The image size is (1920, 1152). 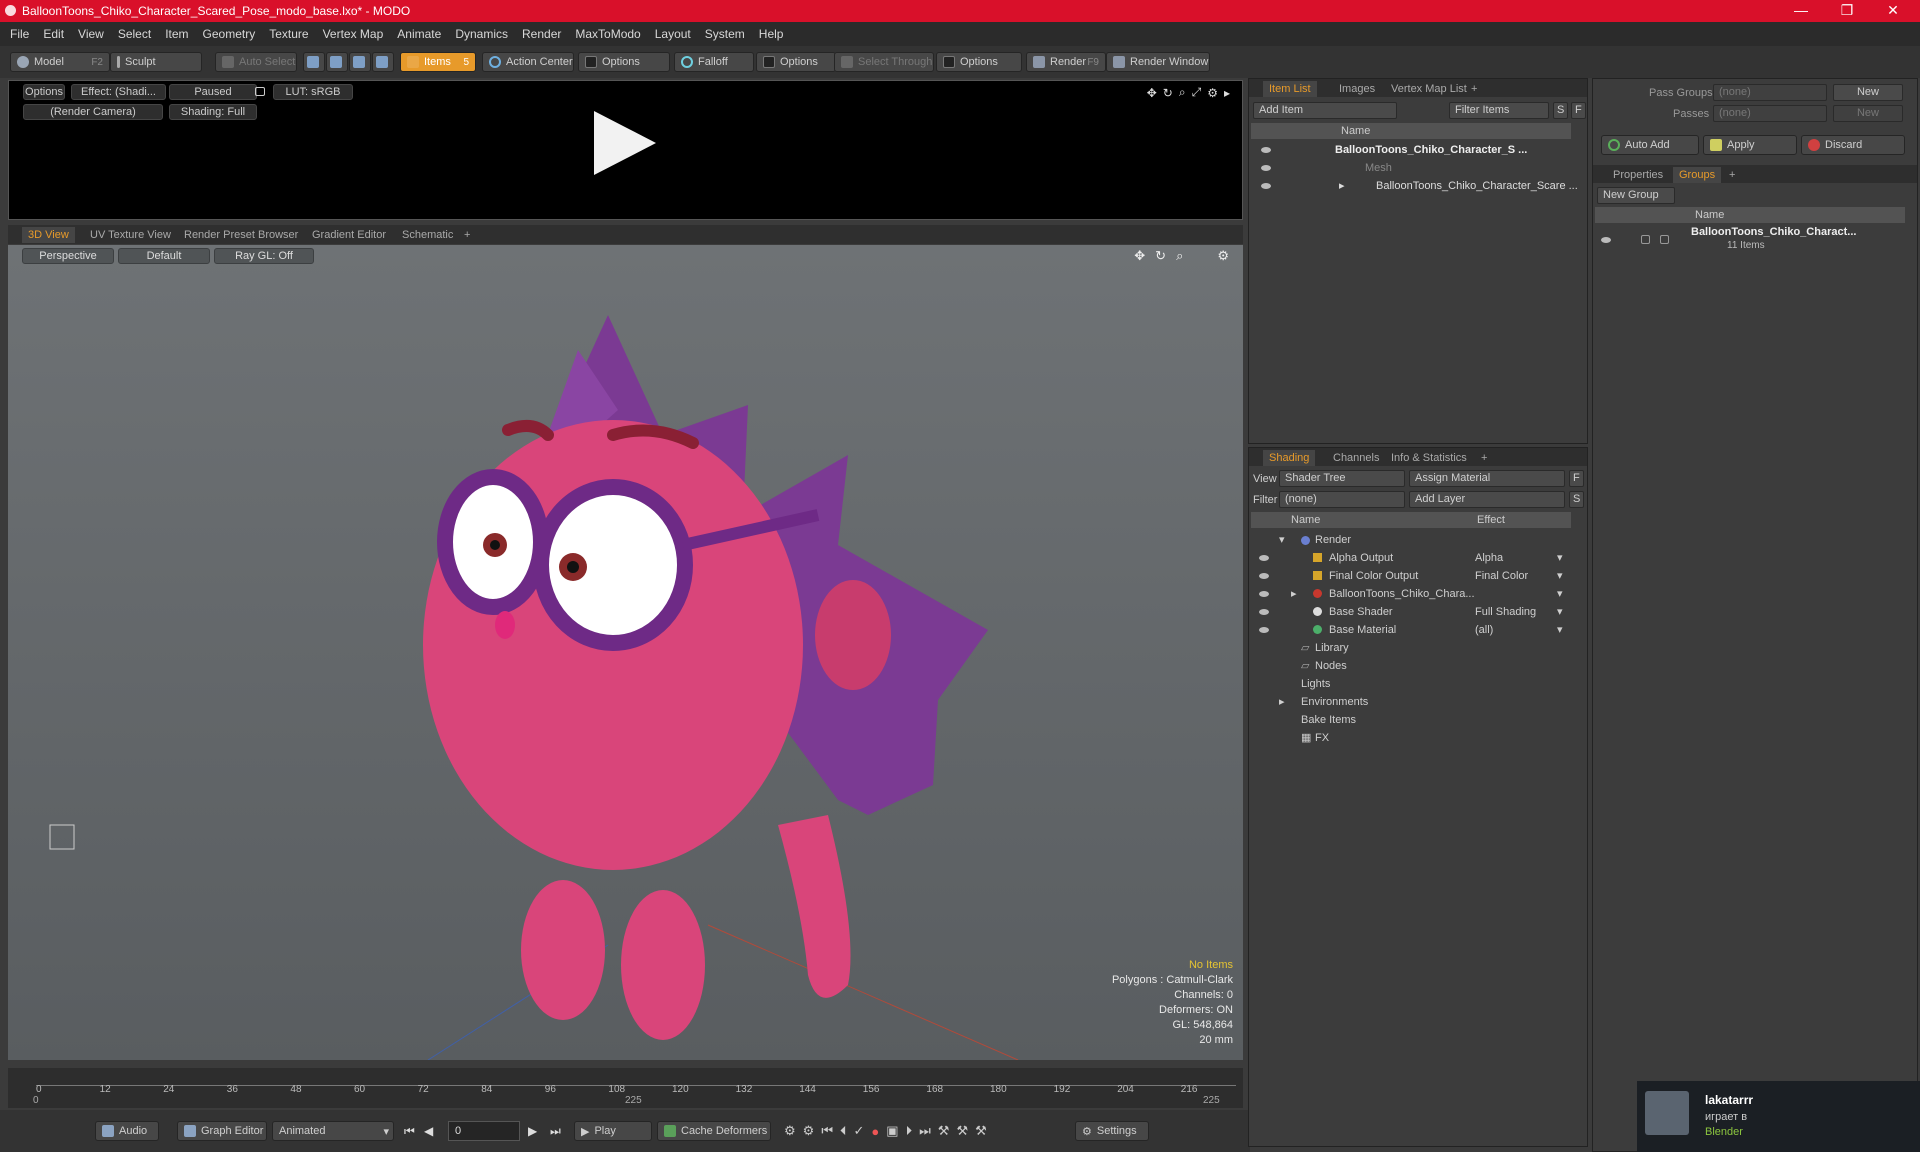 I want to click on settings-button: ⚙ Settings, so click(x=1112, y=1131).